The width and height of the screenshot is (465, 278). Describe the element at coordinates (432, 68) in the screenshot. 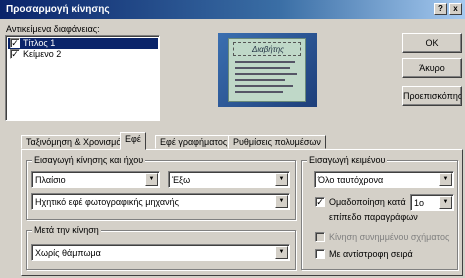

I see `cancel-button: Άκυρο` at that location.